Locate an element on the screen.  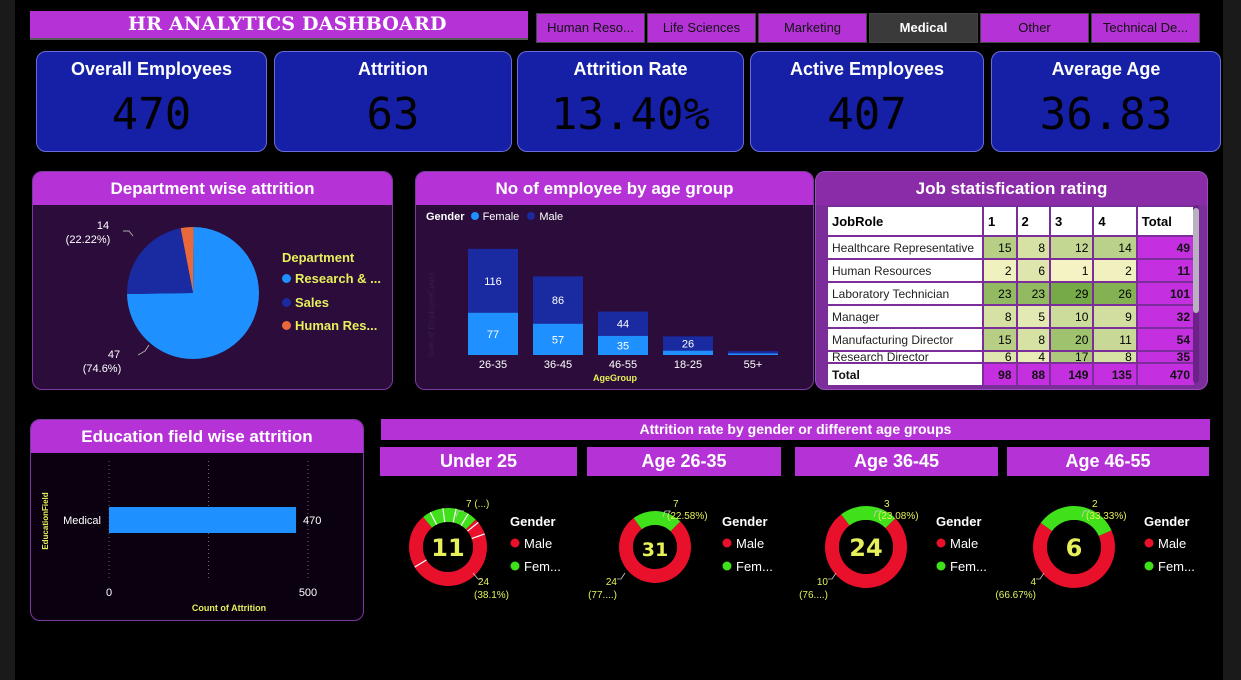
kpi-value: 407 is located at coordinates (867, 114).